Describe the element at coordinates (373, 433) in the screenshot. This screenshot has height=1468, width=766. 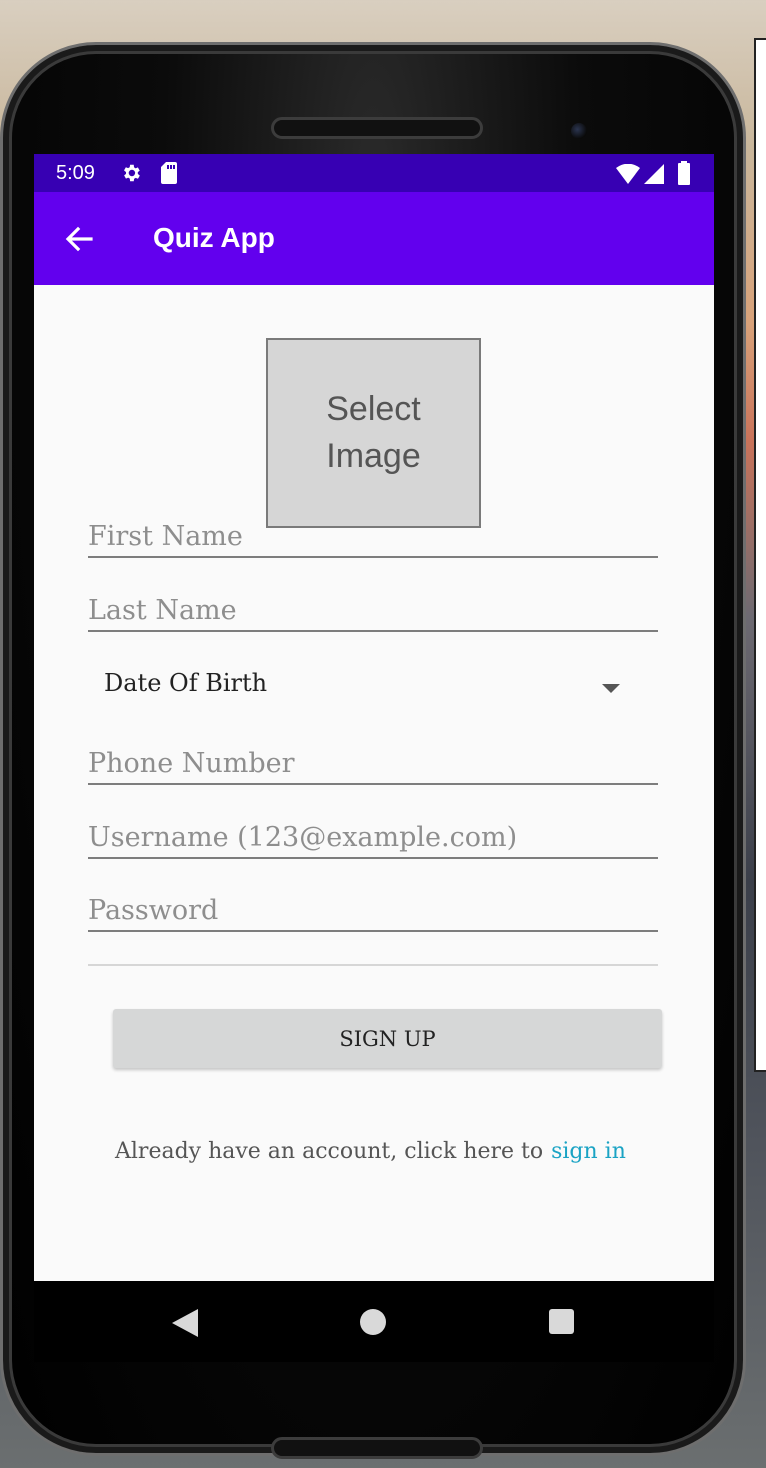
I see `select-image-button: Select Image` at that location.